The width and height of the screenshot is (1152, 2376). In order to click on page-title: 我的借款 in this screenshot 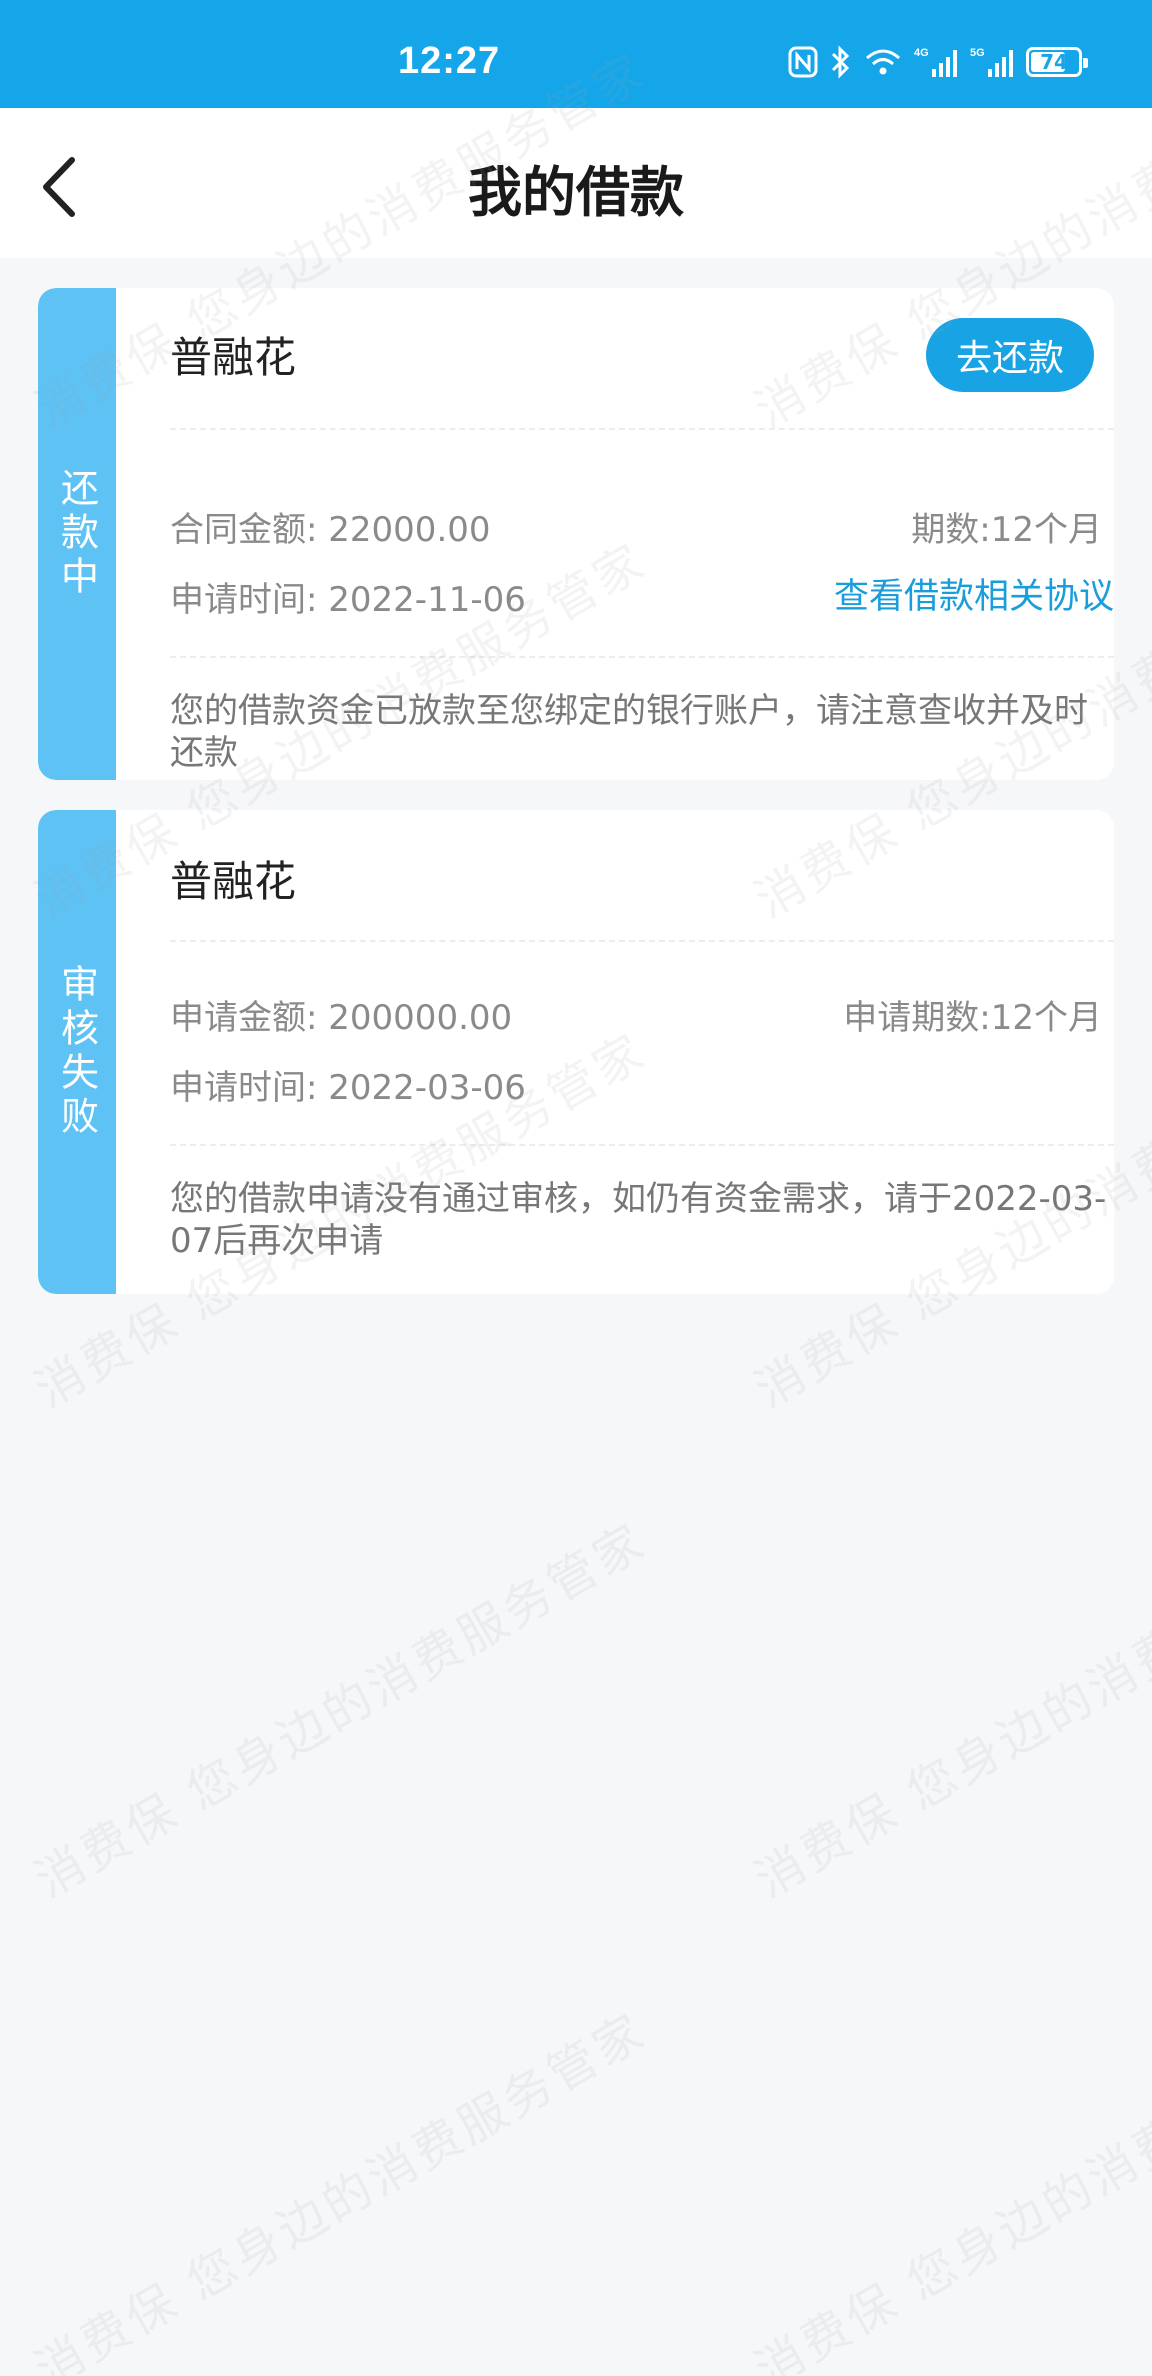, I will do `click(576, 192)`.